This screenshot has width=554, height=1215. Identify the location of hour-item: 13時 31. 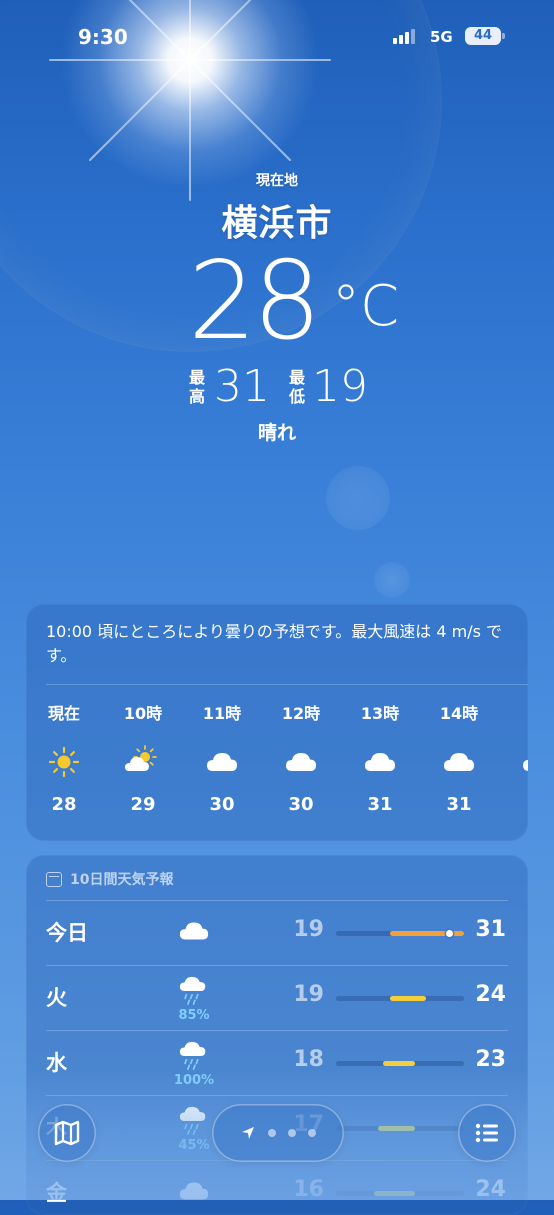
(380, 757).